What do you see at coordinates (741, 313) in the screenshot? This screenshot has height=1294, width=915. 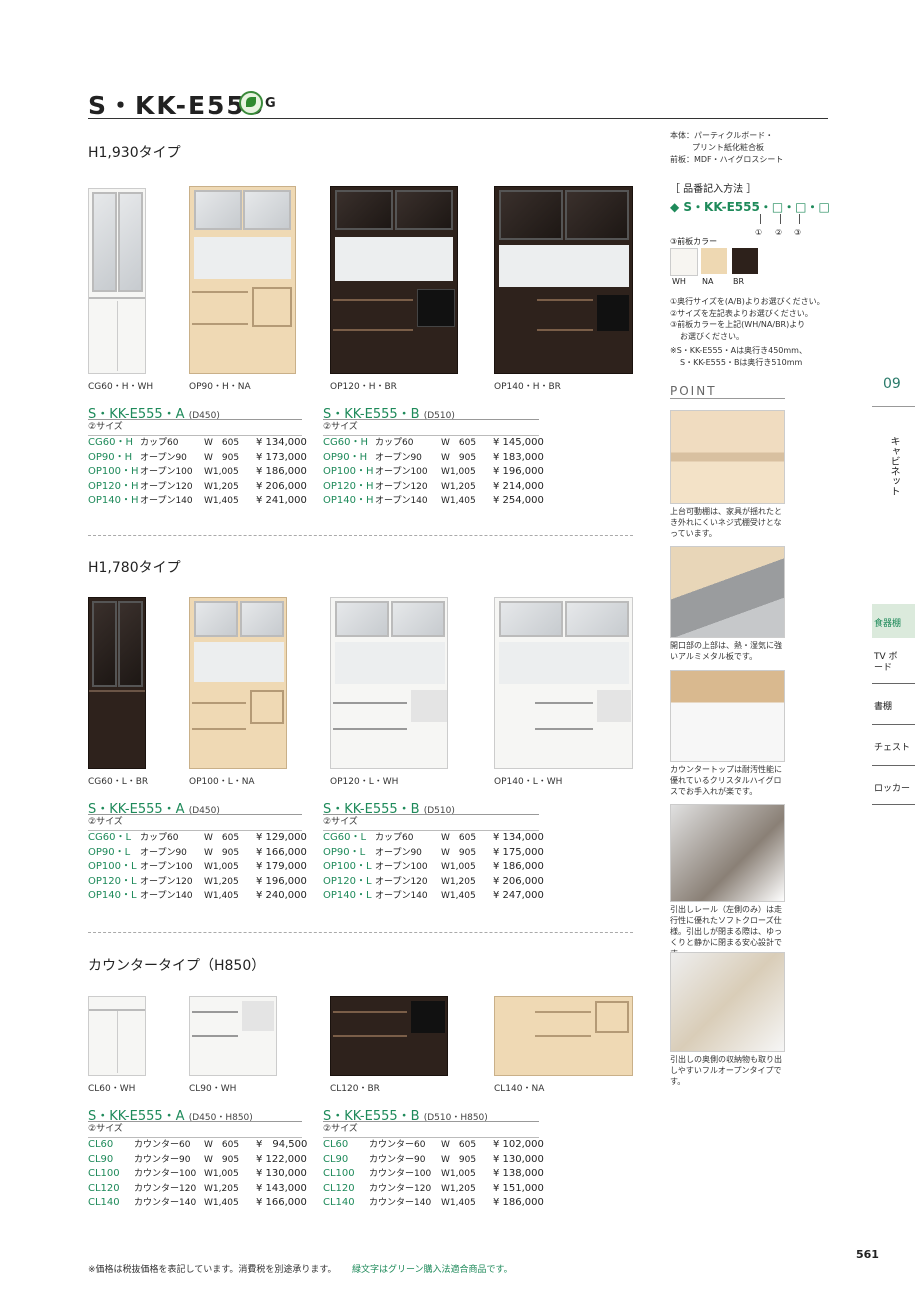 I see `order-note: ②サイズを左記表よりお選びください。` at bounding box center [741, 313].